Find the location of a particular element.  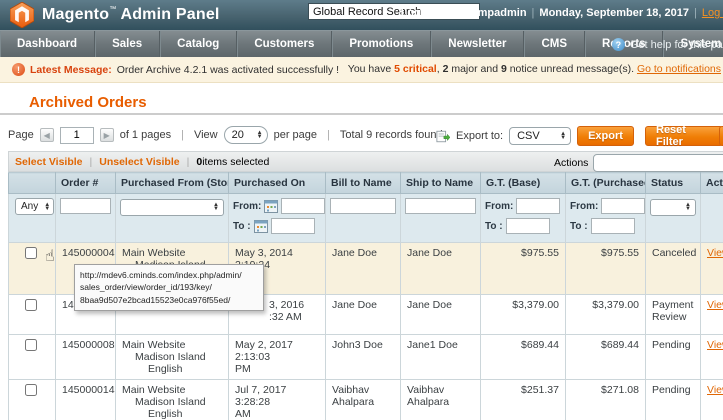

logo: Magento™ Admin Panel is located at coordinates (110, 15).